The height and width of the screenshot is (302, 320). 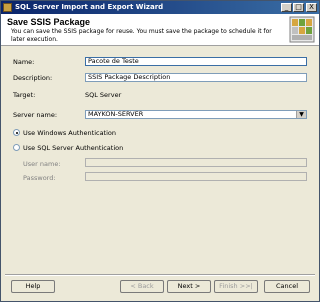 What do you see at coordinates (116, 114) in the screenshot?
I see `server-name-value: MAYKON-SERVER` at bounding box center [116, 114].